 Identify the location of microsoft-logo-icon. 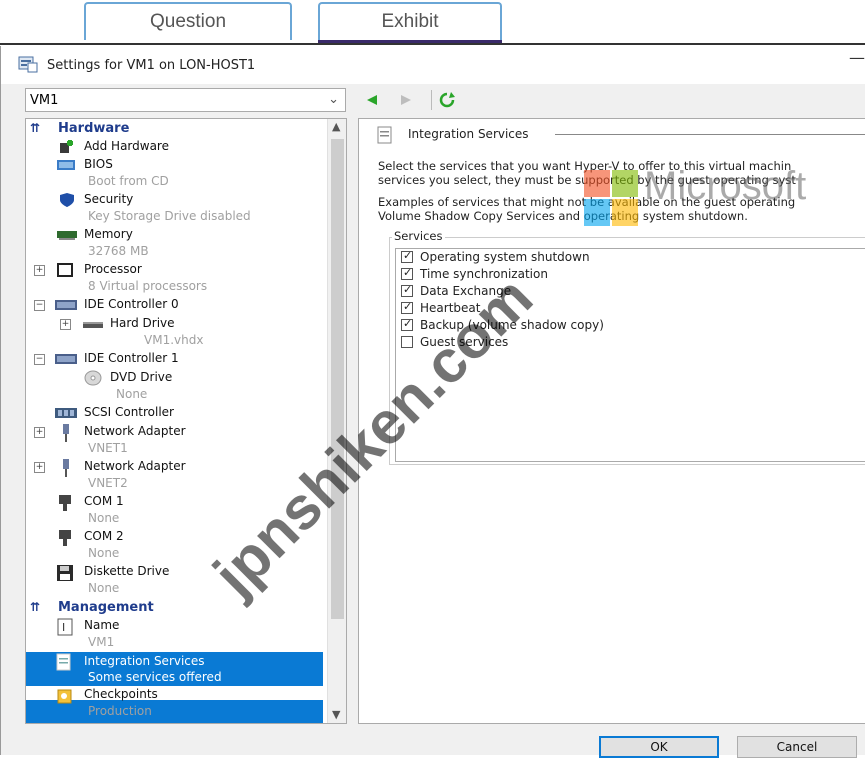
(611, 198).